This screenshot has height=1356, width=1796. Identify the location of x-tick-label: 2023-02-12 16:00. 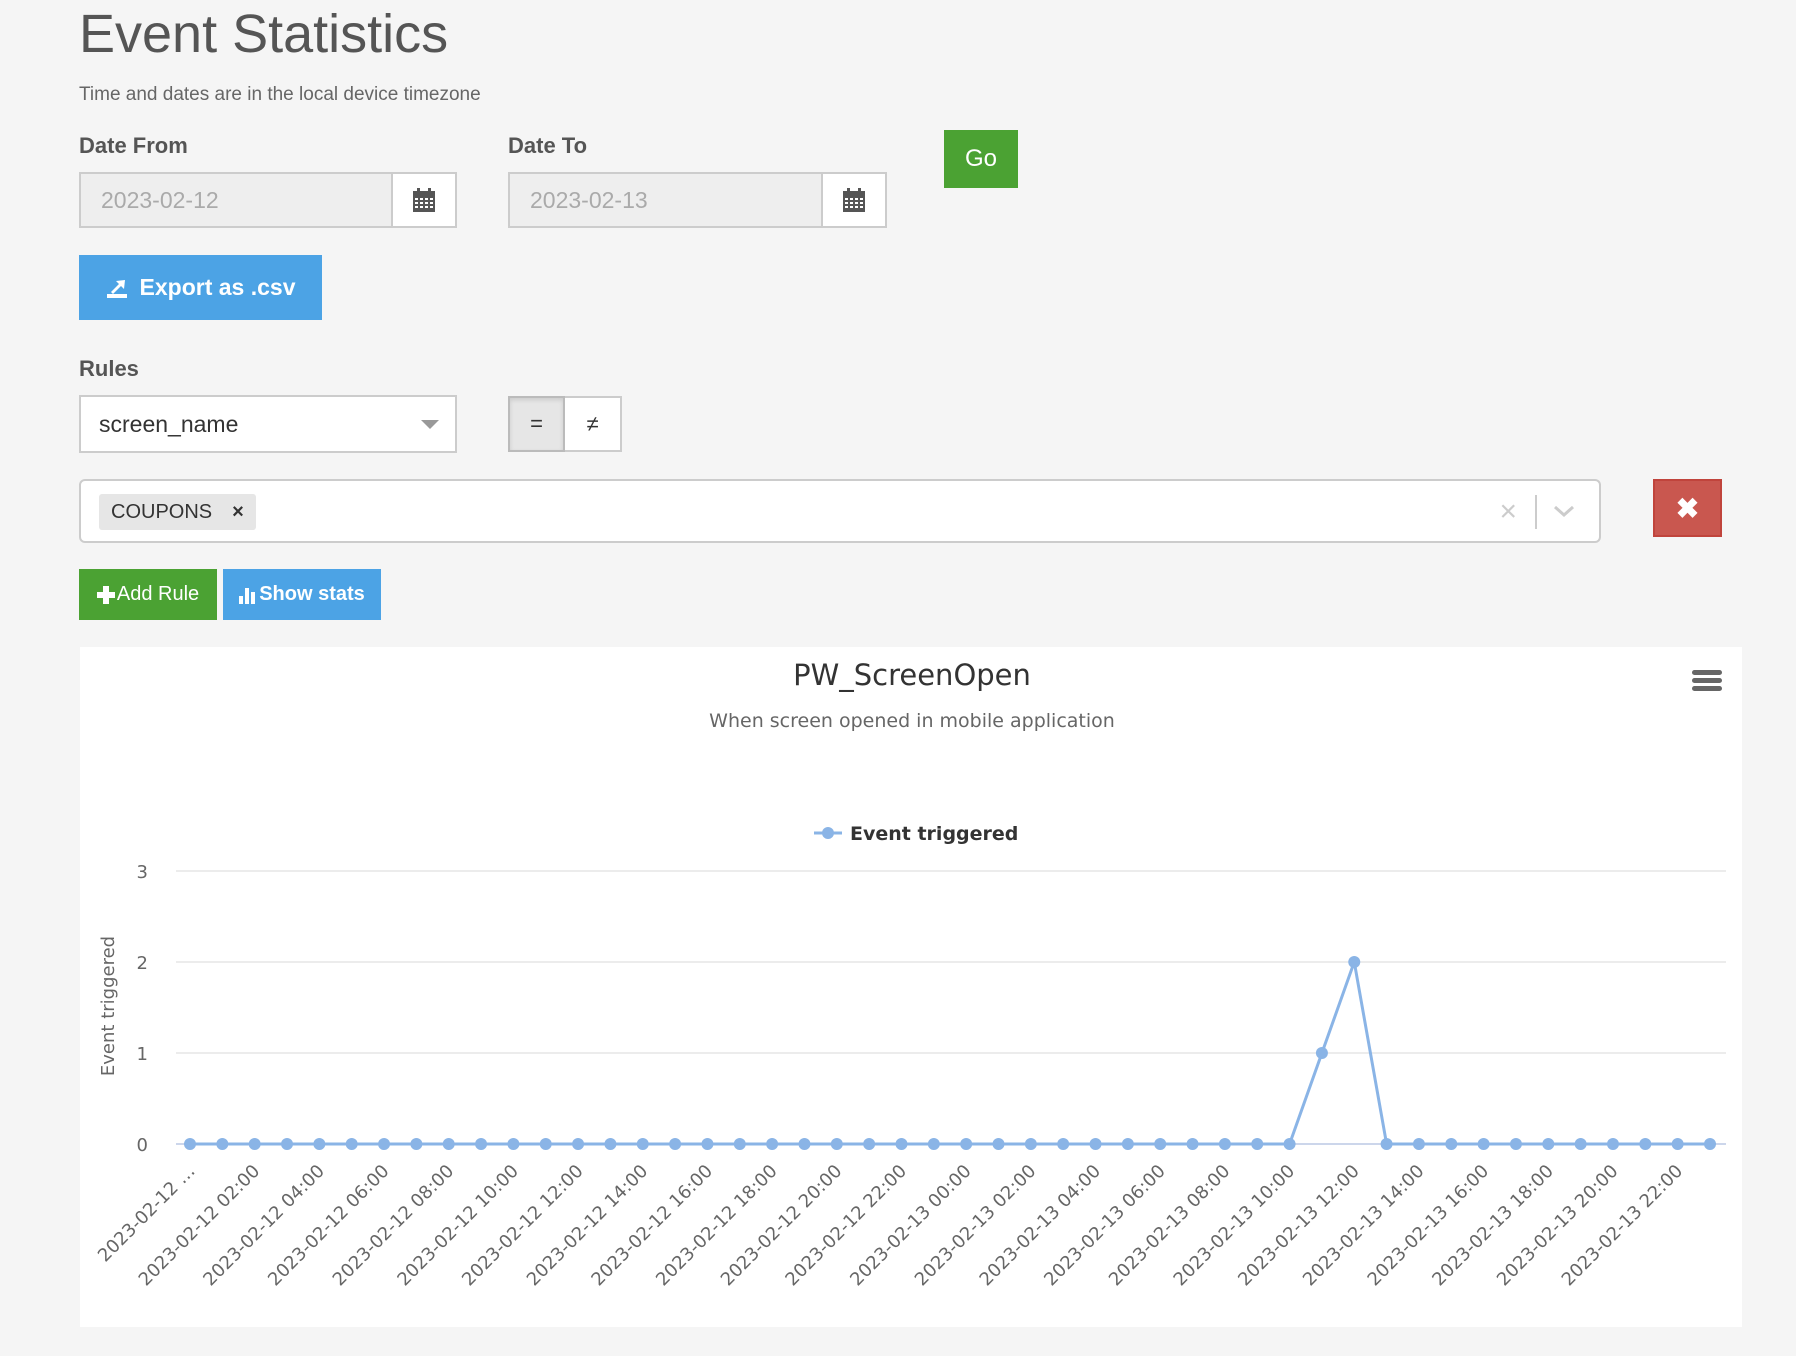
(652, 1226).